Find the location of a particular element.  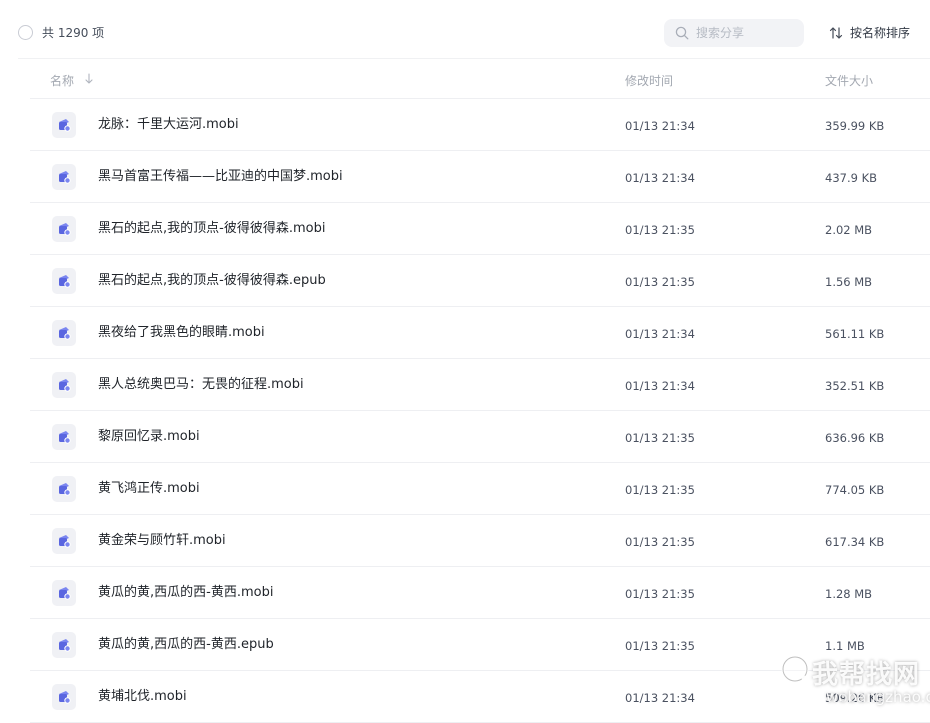

file-size: 636.96 KB is located at coordinates (855, 438).